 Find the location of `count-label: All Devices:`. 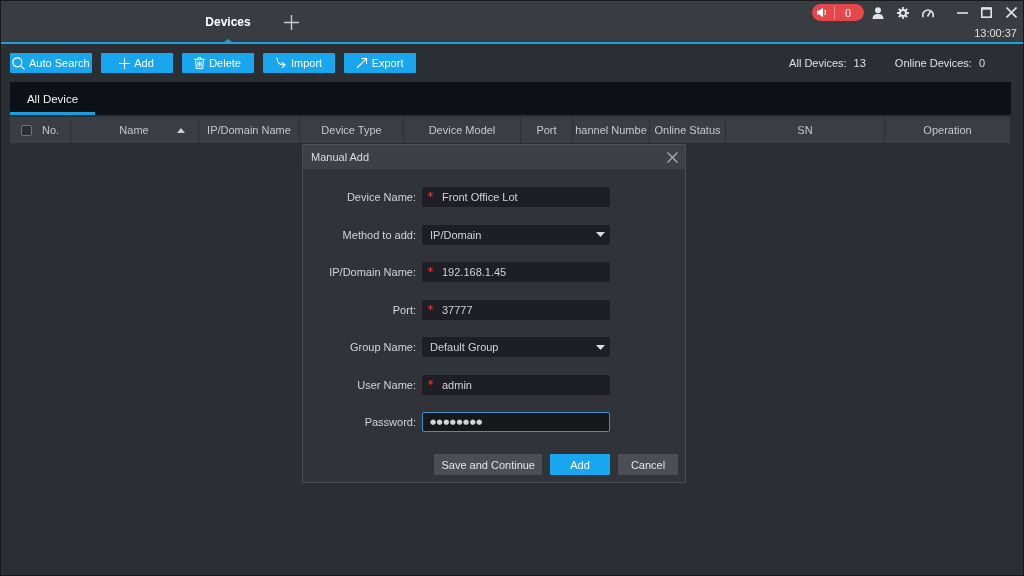

count-label: All Devices: is located at coordinates (818, 63).